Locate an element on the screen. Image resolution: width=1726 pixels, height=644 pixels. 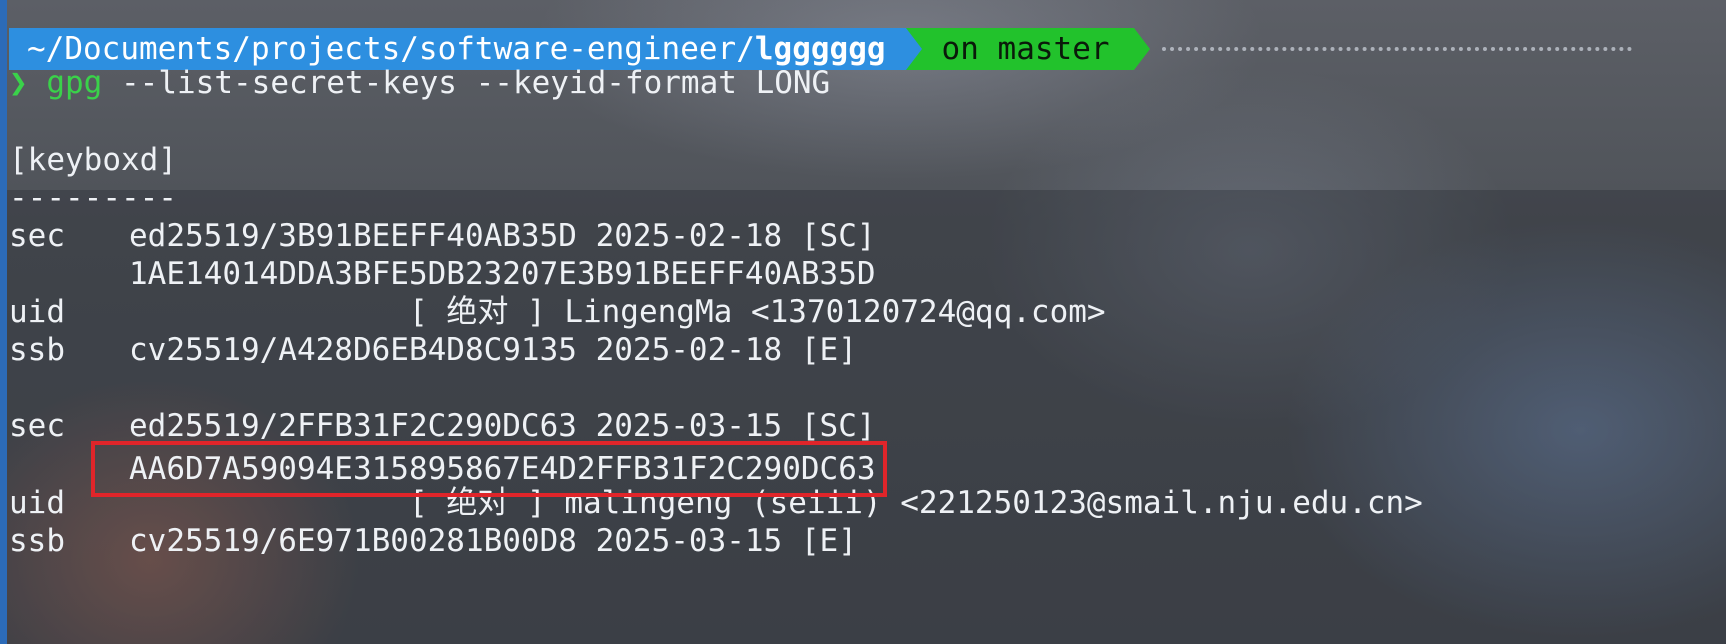
fingerprint-highlight-box is located at coordinates (489, 469).